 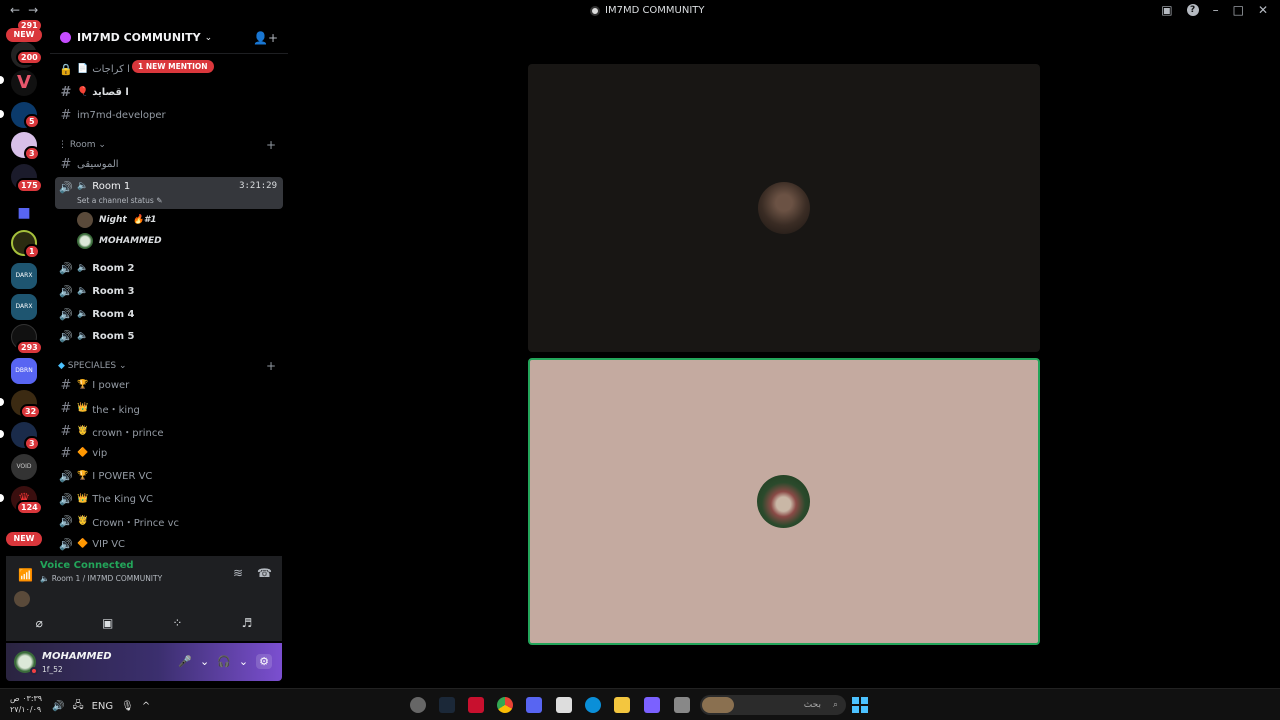 I want to click on headphones-icon: 🎧, so click(x=224, y=661).